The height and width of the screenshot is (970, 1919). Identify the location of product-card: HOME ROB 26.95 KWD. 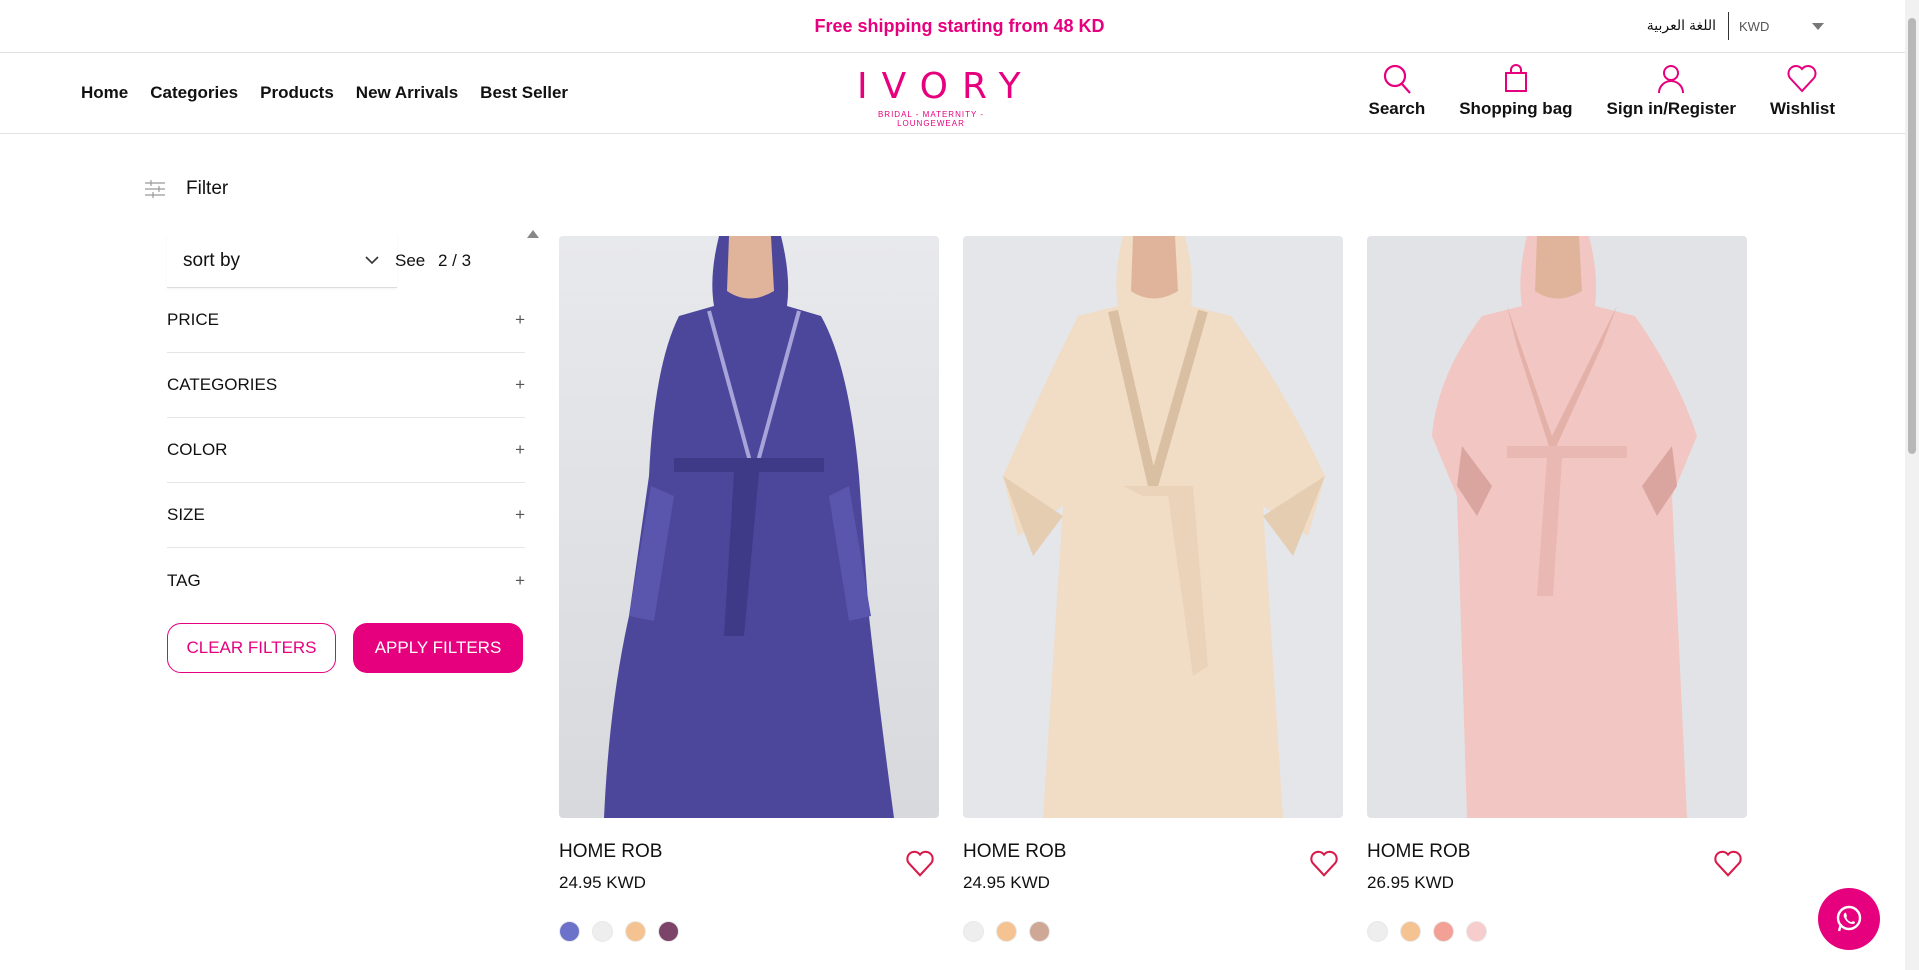
(1557, 589).